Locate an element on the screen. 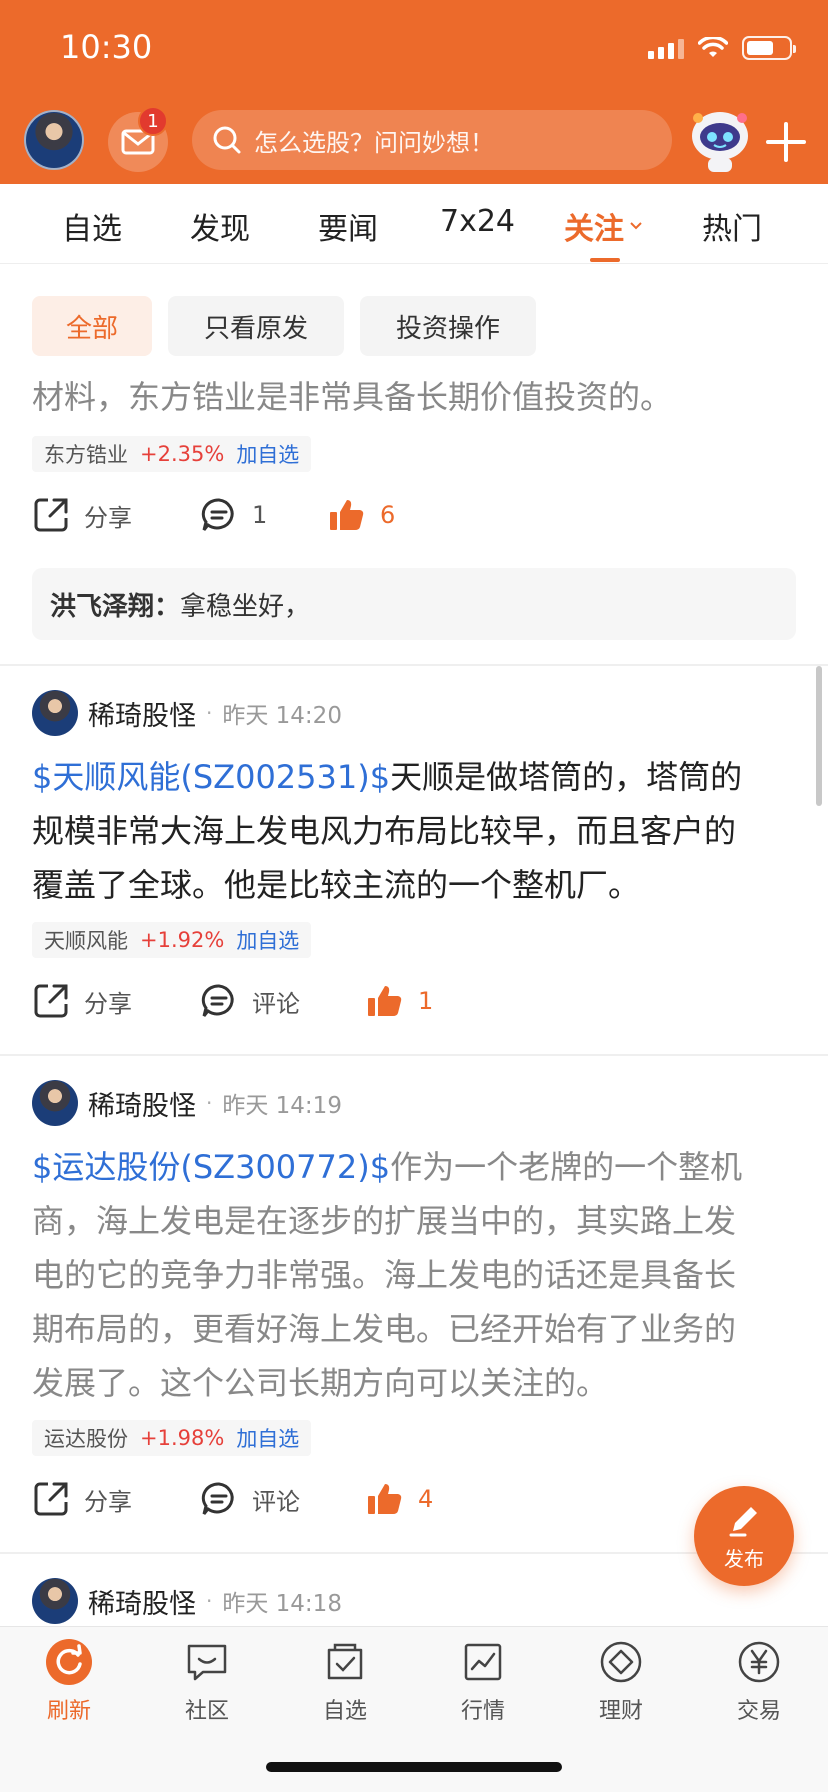 This screenshot has width=828, height=1792. plus-icon is located at coordinates (786, 142).